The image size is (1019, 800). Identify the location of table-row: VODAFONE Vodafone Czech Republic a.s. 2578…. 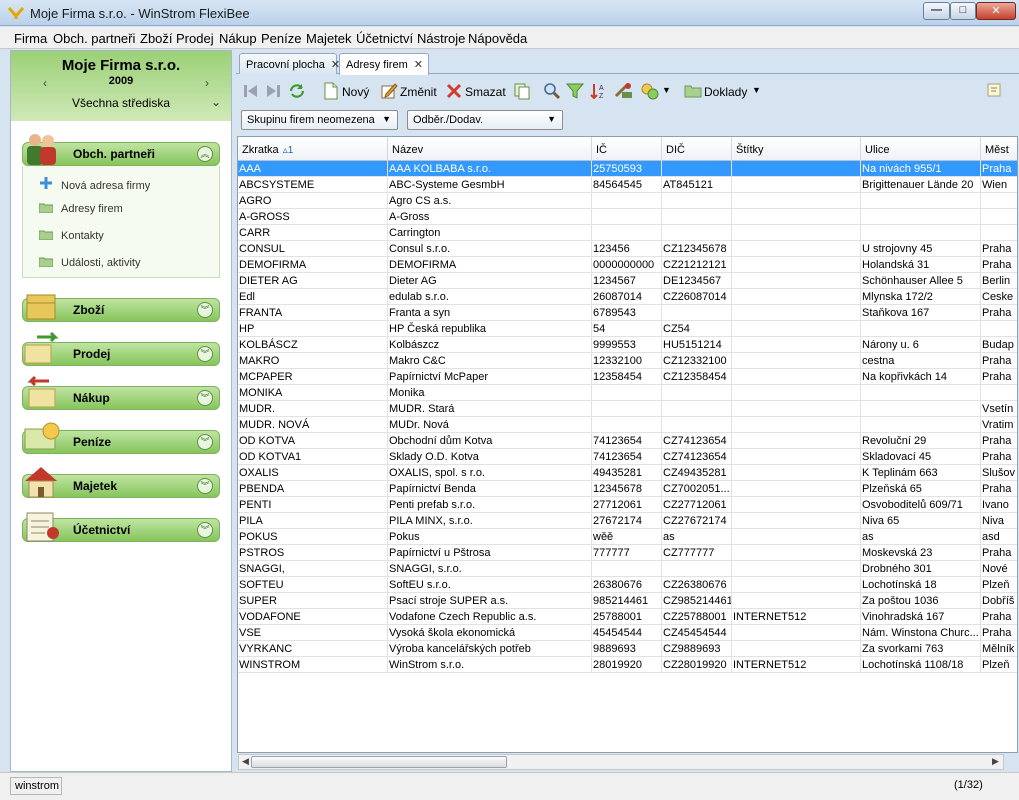
(627, 617).